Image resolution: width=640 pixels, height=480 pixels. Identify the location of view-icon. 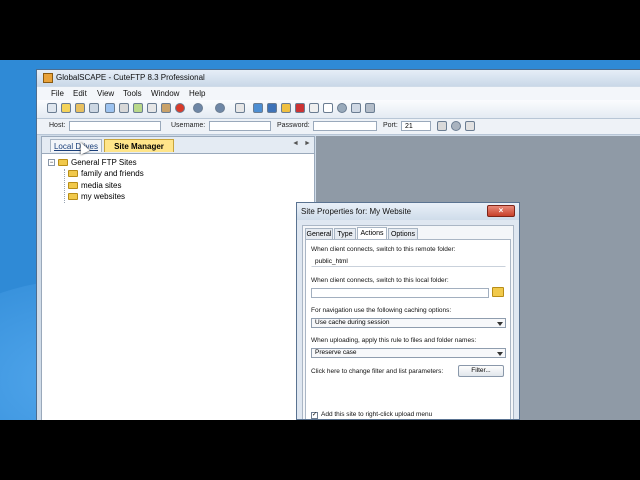
(258, 108).